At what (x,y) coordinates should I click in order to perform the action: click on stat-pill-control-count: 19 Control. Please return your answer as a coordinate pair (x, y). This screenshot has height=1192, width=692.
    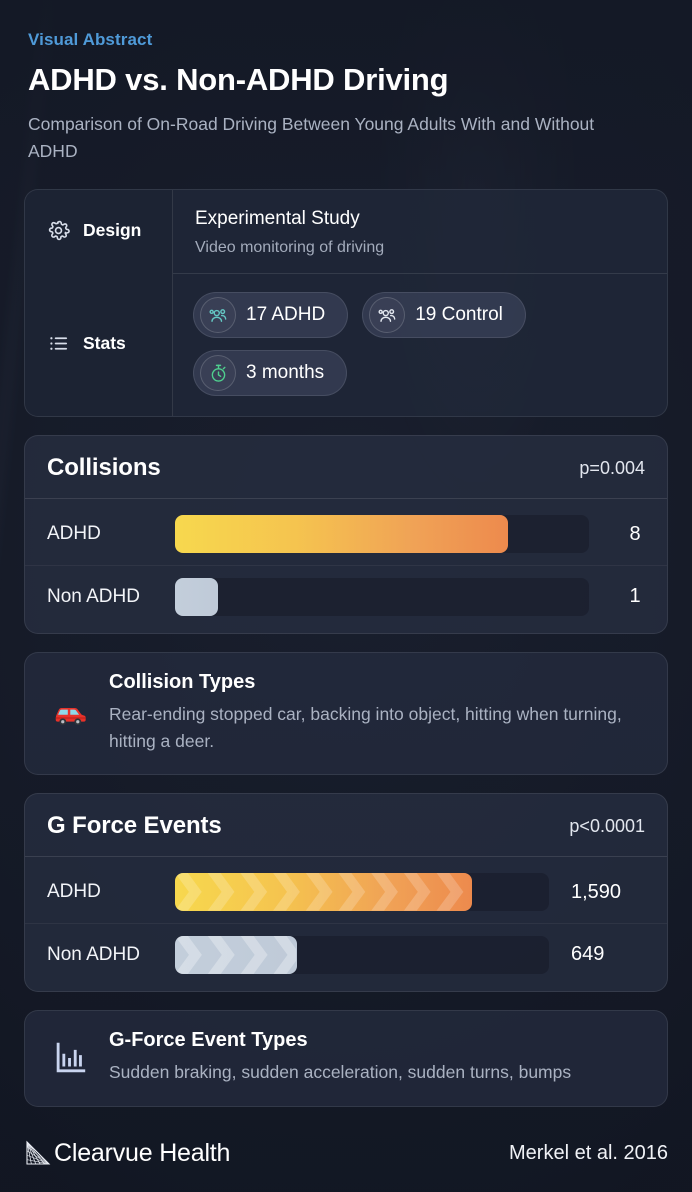
    Looking at the image, I should click on (444, 315).